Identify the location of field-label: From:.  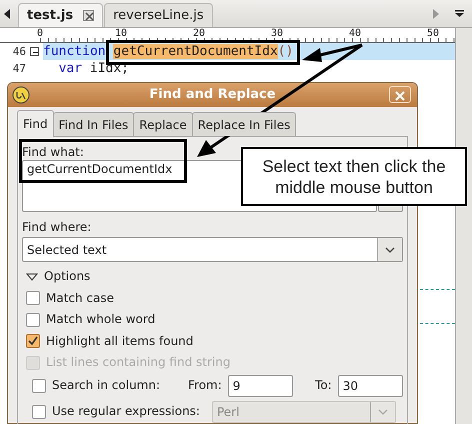
(205, 385).